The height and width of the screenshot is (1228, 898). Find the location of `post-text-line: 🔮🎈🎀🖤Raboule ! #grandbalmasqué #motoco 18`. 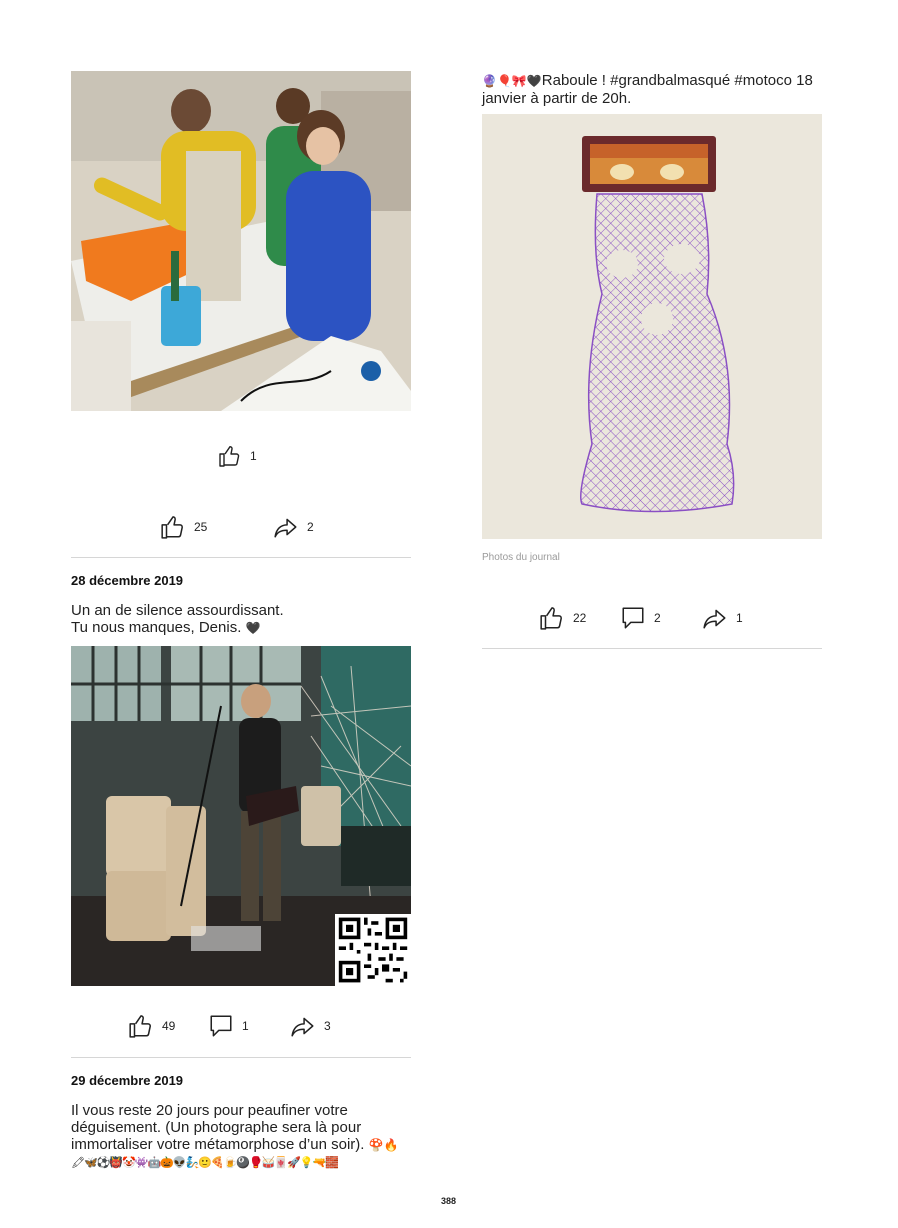

post-text-line: 🔮🎈🎀🖤Raboule ! #grandbalmasqué #motoco 18 is located at coordinates (654, 81).